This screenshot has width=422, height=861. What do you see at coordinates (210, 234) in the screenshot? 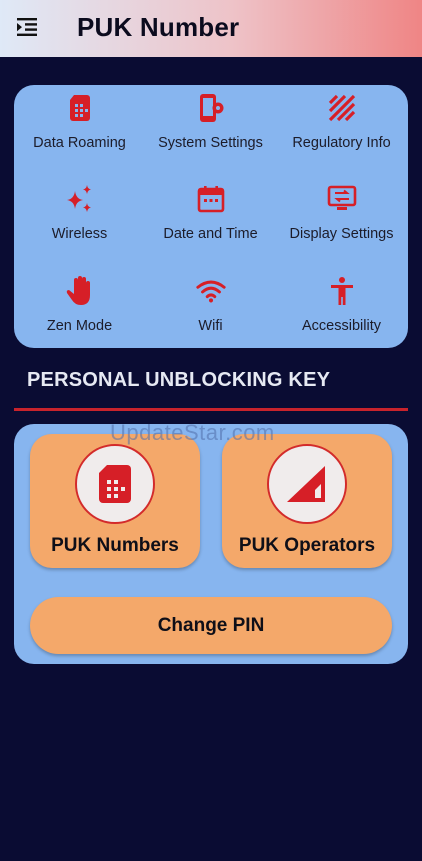
I see `grid-item-label: Date and Time` at bounding box center [210, 234].